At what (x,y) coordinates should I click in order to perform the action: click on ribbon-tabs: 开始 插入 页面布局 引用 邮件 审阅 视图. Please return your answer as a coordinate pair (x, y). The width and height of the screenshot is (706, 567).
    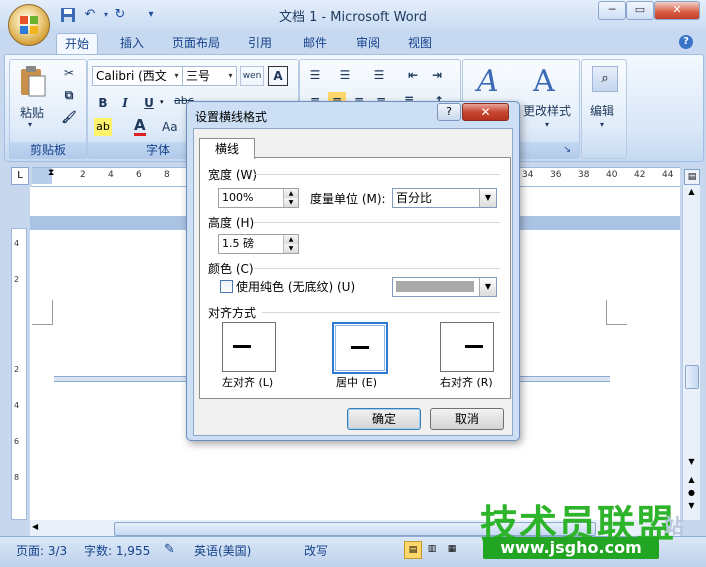
    Looking at the image, I should click on (353, 42).